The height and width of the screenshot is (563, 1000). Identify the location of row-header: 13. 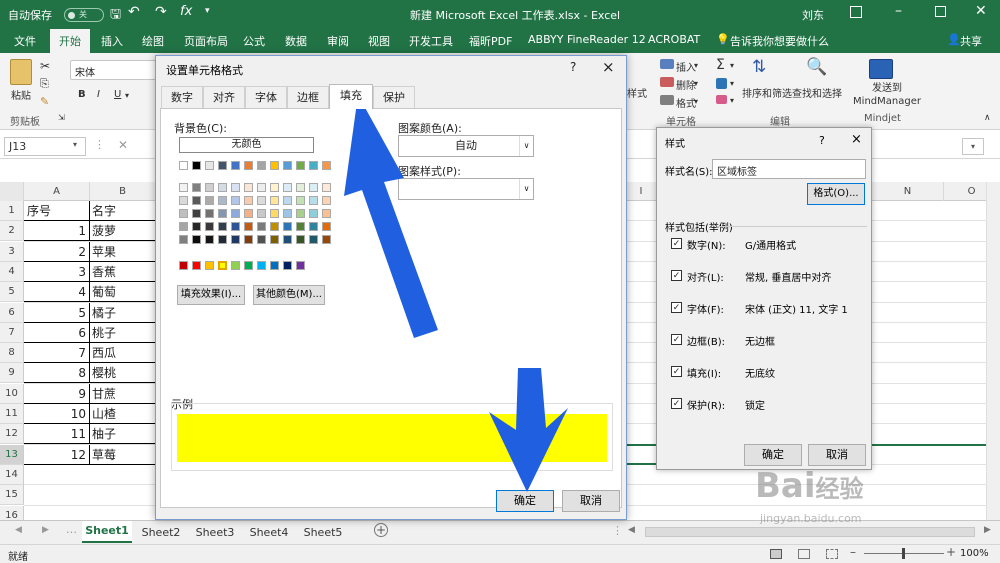
(12, 454).